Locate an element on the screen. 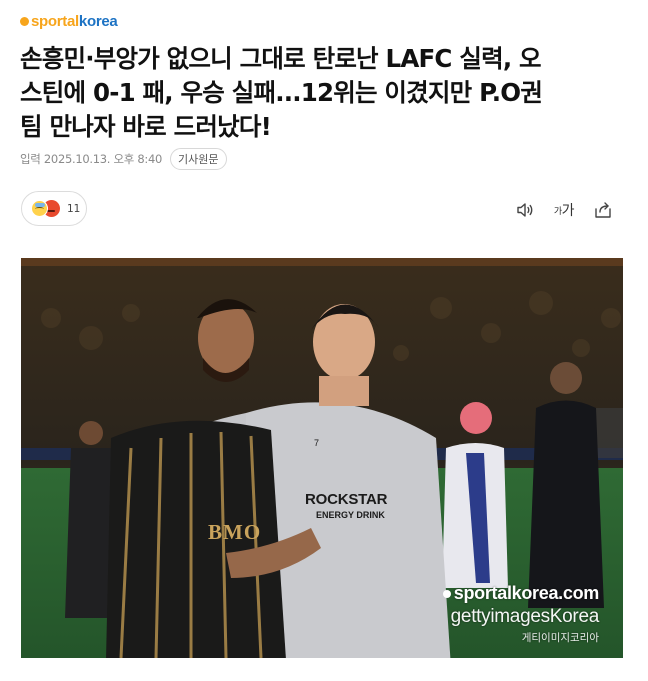  reaction-count: 11 is located at coordinates (74, 208).